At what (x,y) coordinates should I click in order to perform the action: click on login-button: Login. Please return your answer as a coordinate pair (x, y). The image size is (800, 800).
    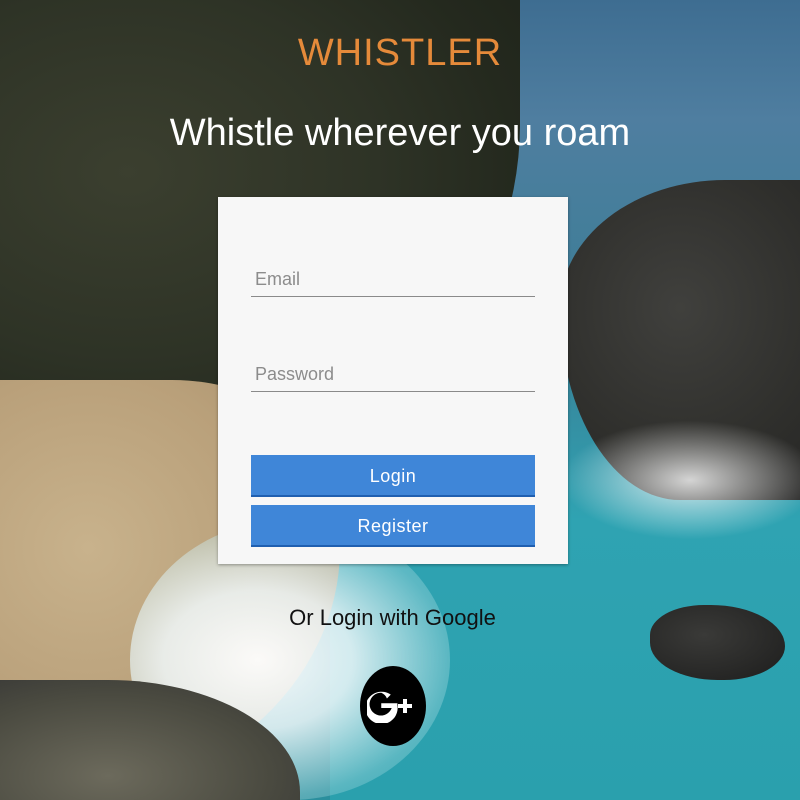
    Looking at the image, I should click on (393, 476).